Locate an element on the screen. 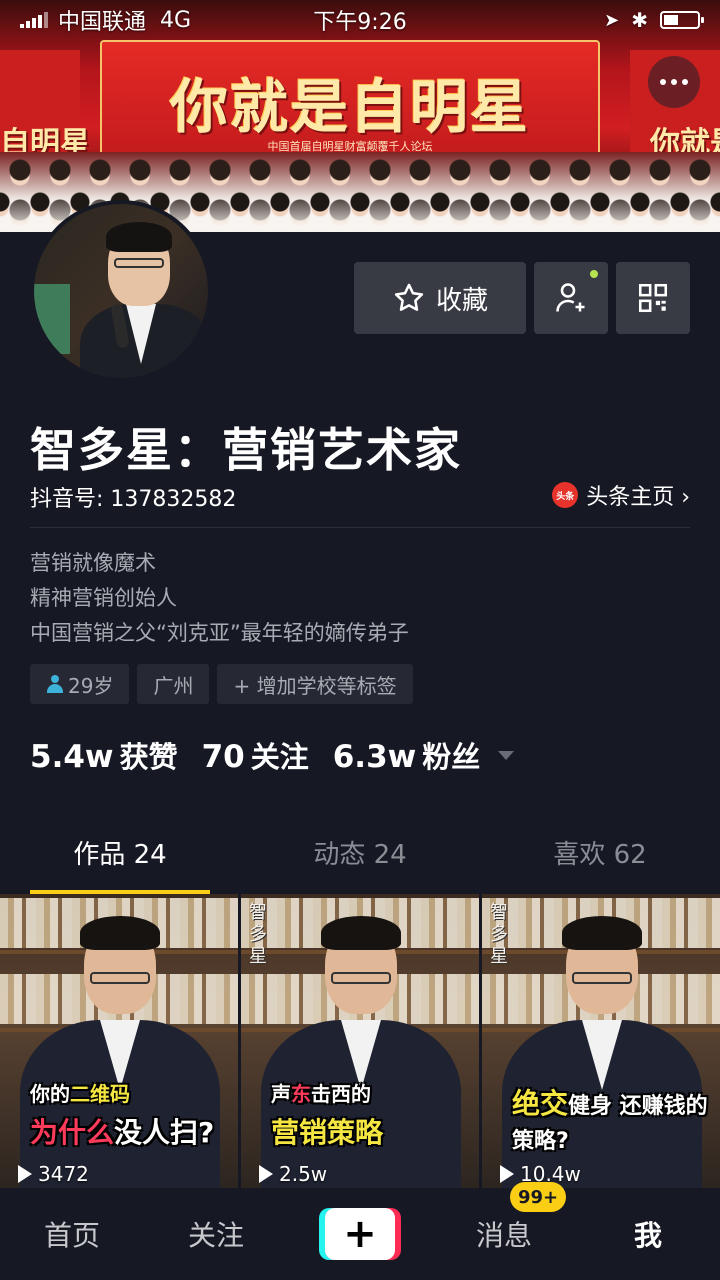  avatar is located at coordinates (121, 291).